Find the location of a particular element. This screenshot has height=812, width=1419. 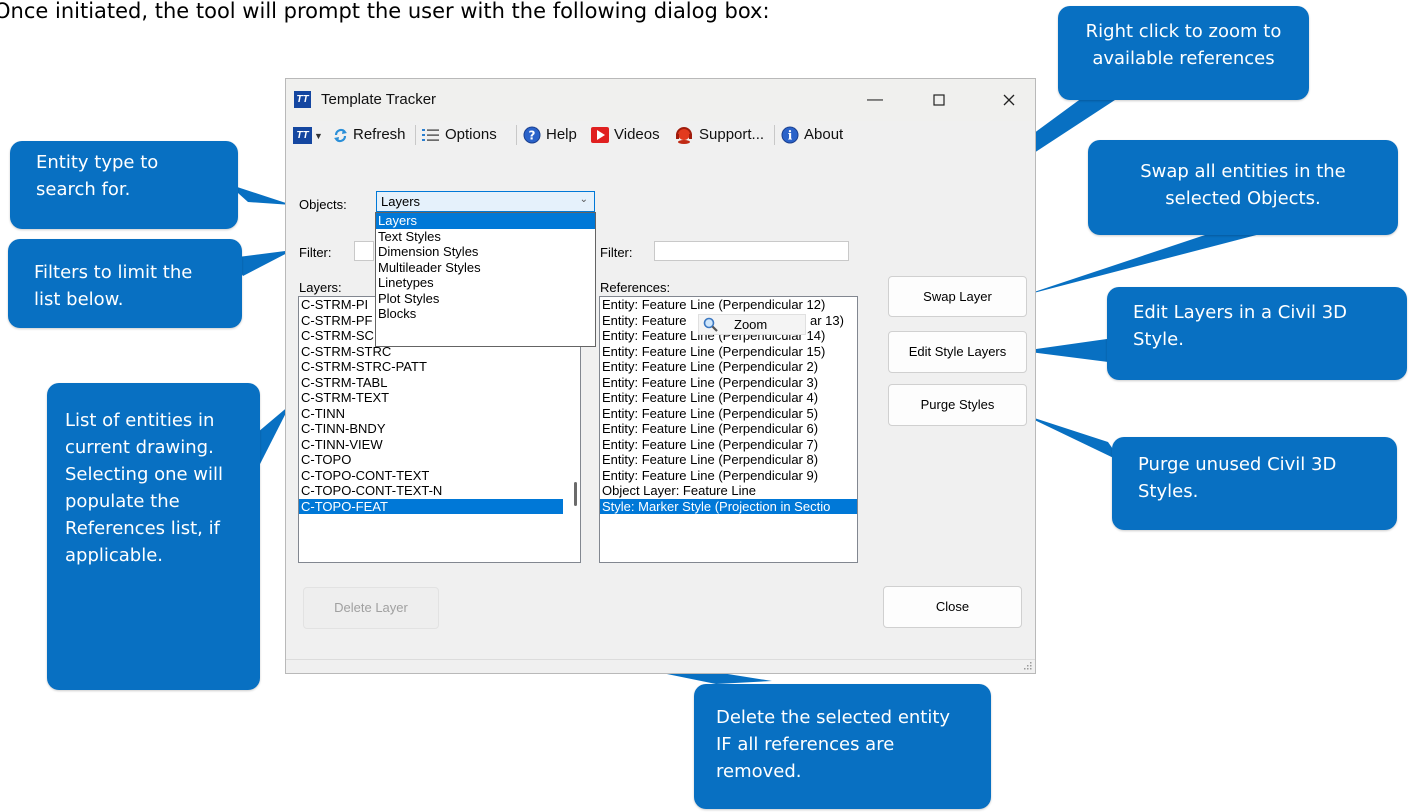

list-item: C-TOPO-CONT-TEXT is located at coordinates (439, 476).